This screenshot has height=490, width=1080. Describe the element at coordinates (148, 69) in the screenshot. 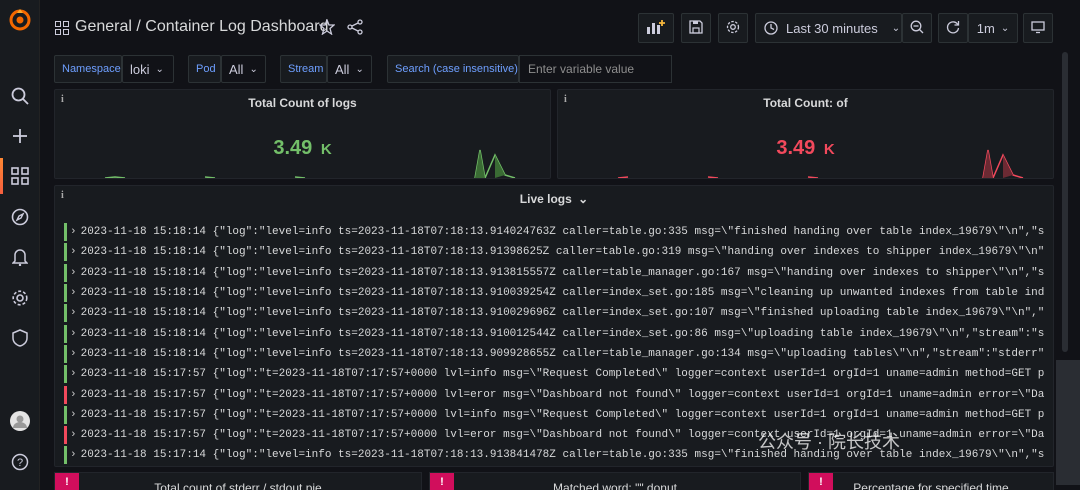

I see `namespace-select: loki ⌄` at that location.